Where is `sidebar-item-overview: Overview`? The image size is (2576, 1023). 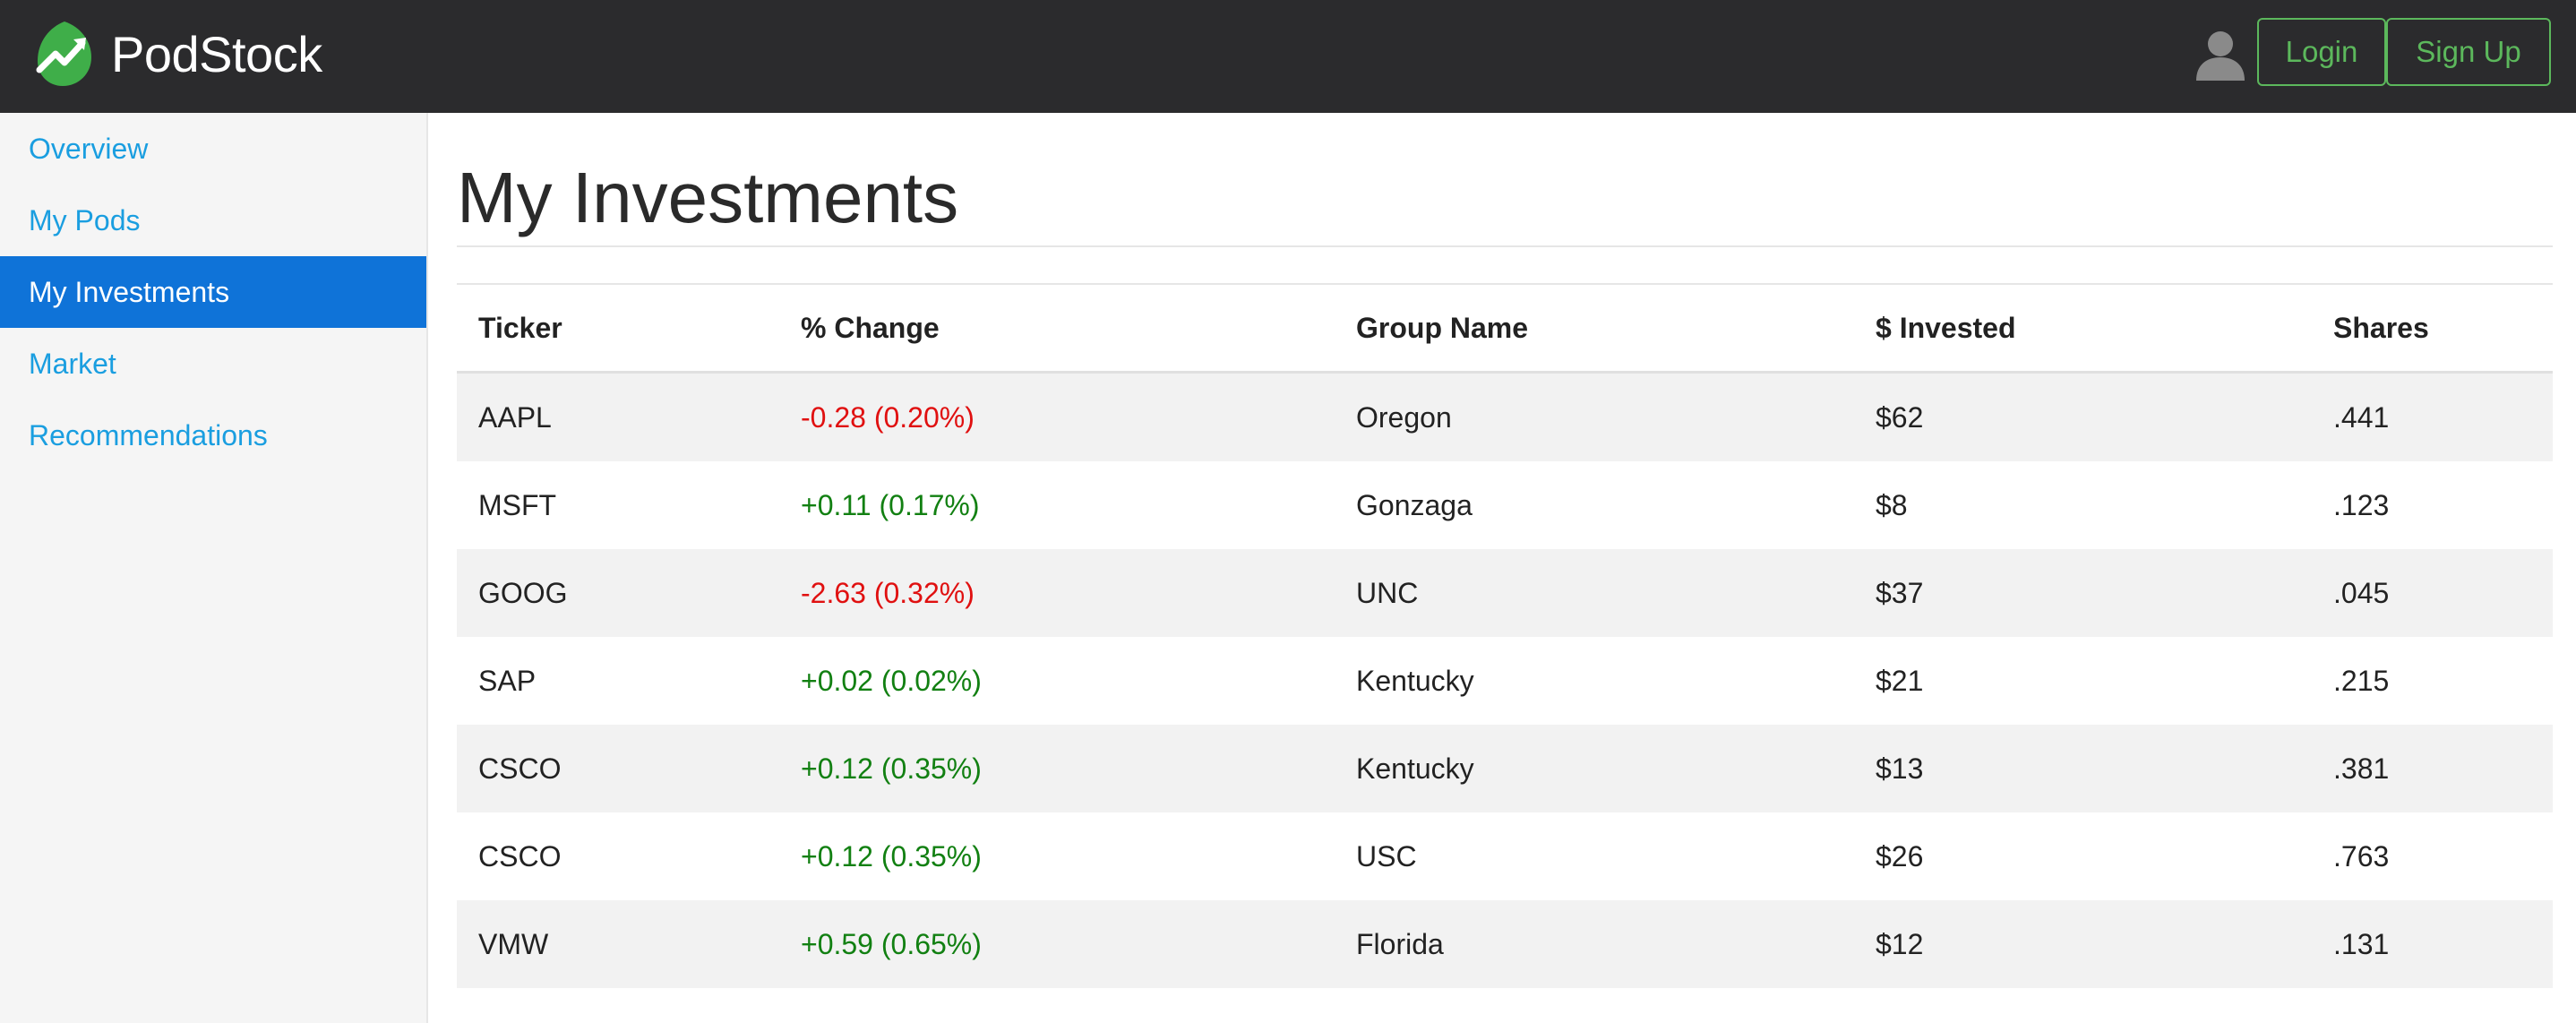 sidebar-item-overview: Overview is located at coordinates (213, 149).